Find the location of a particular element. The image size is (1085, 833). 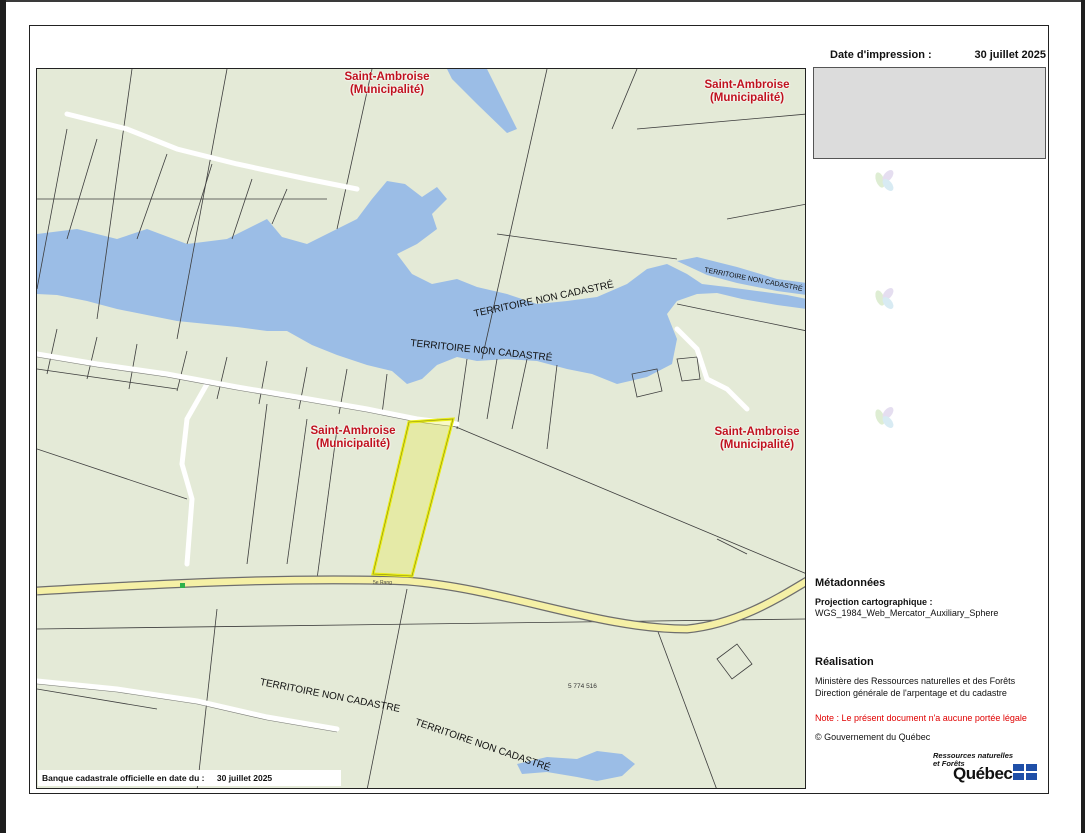

quebec-flag-icon is located at coordinates (1025, 772).